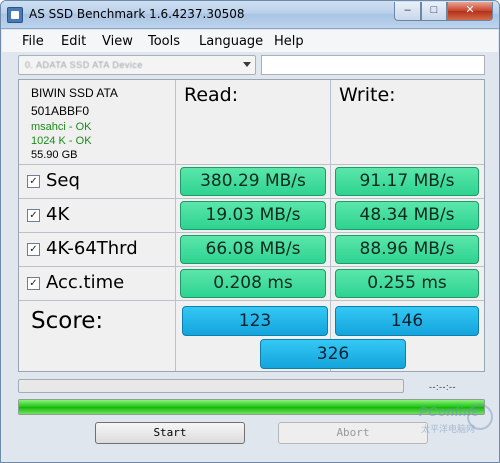 This screenshot has width=500, height=463. What do you see at coordinates (333, 354) in the screenshot?
I see `total-score: 326` at bounding box center [333, 354].